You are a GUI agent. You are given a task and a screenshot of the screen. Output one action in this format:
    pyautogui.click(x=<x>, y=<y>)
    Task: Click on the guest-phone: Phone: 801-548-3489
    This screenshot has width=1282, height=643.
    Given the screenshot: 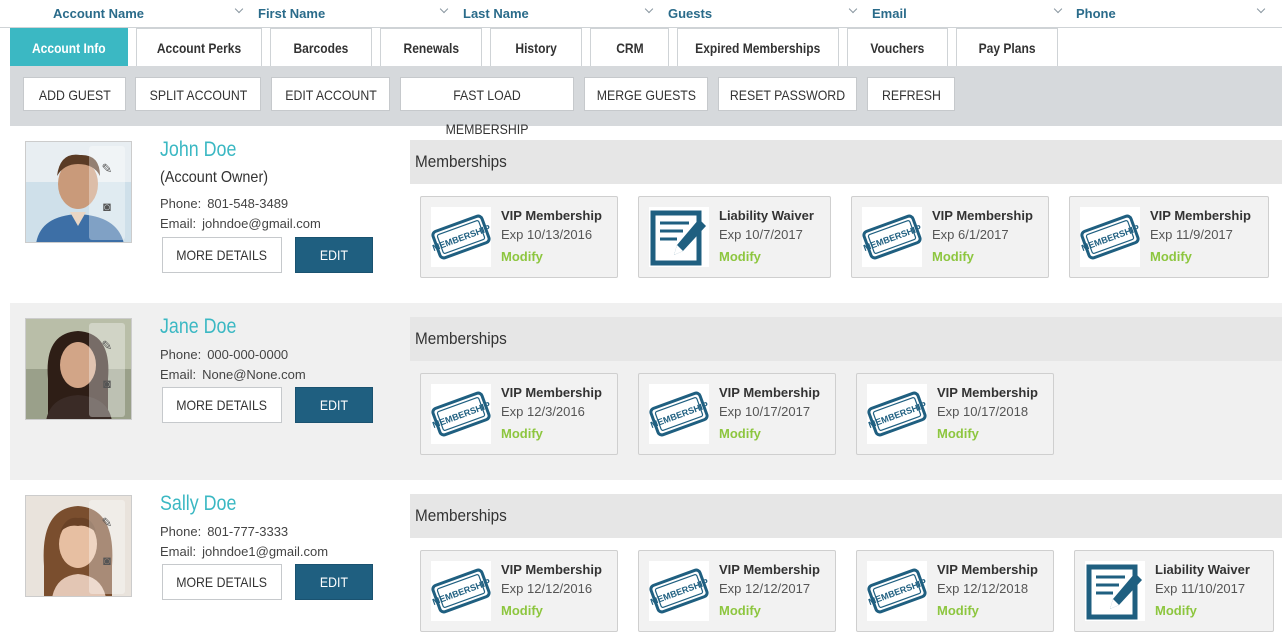 What is the action you would take?
    pyautogui.click(x=224, y=203)
    